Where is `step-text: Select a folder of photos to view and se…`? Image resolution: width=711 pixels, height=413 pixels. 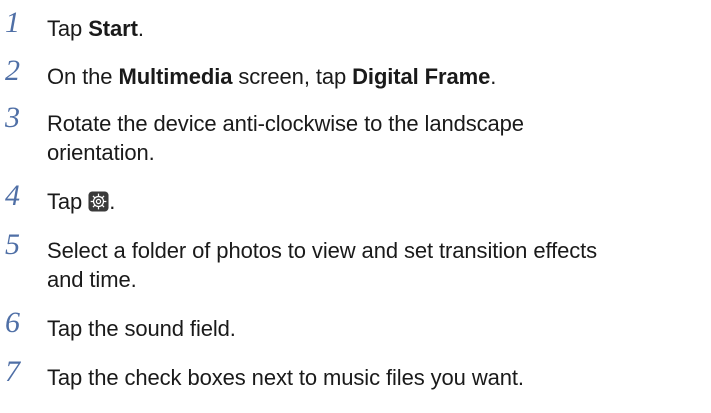
step-text: Select a folder of photos to view and se… is located at coordinates (322, 265).